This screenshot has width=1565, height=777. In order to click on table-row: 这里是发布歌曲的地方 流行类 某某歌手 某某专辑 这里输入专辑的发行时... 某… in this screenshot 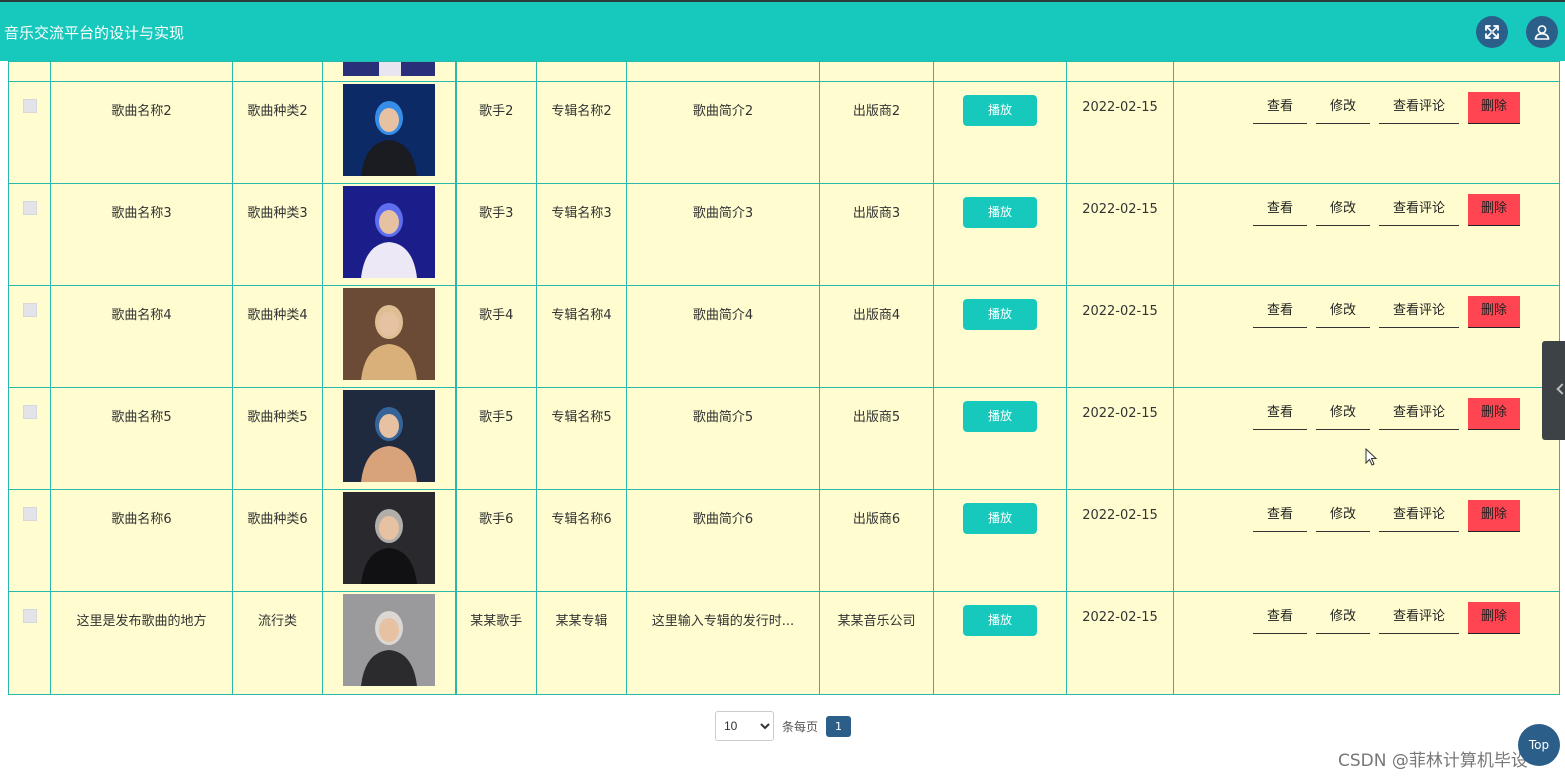, I will do `click(784, 643)`.